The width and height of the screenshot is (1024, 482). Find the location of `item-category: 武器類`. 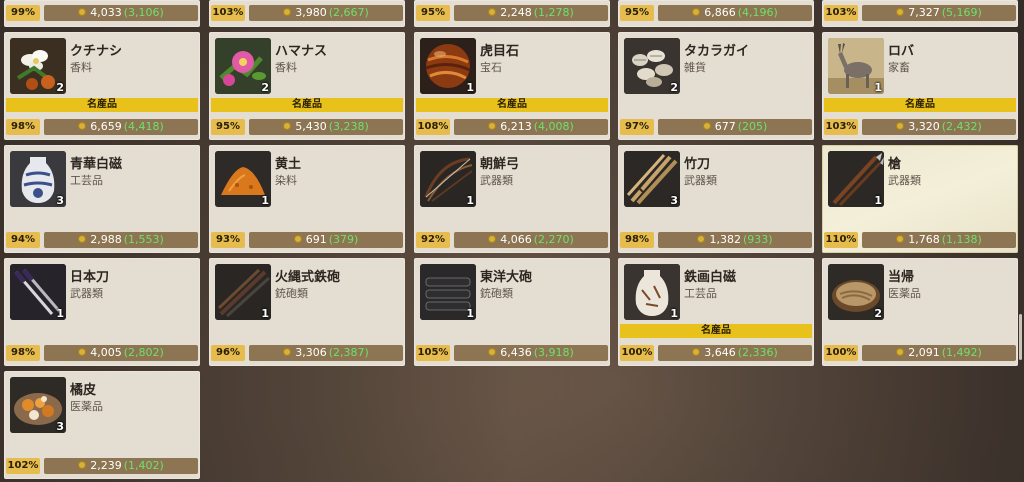

item-category: 武器類 is located at coordinates (496, 180).